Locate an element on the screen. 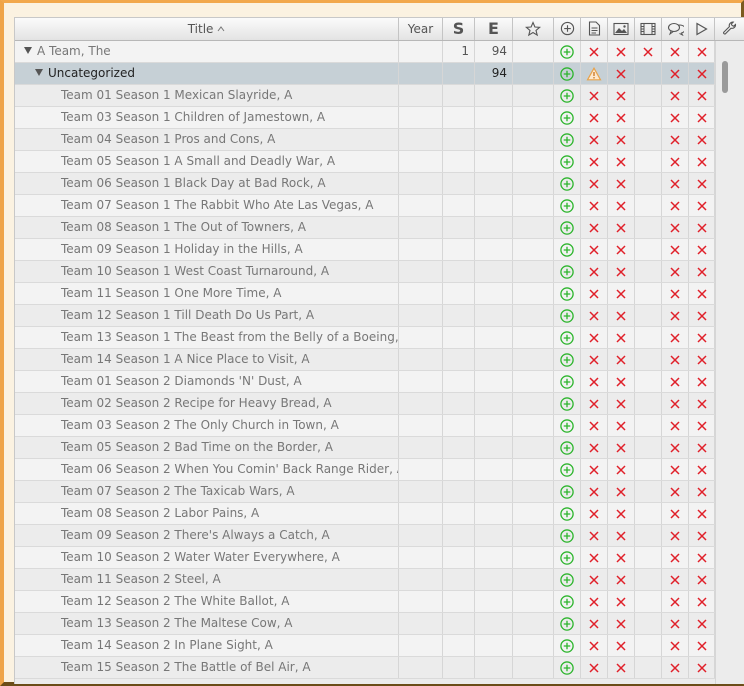 Image resolution: width=744 pixels, height=686 pixels. table-row: Team 07 Season 2 The Taxicab Wars, A is located at coordinates (365, 492).